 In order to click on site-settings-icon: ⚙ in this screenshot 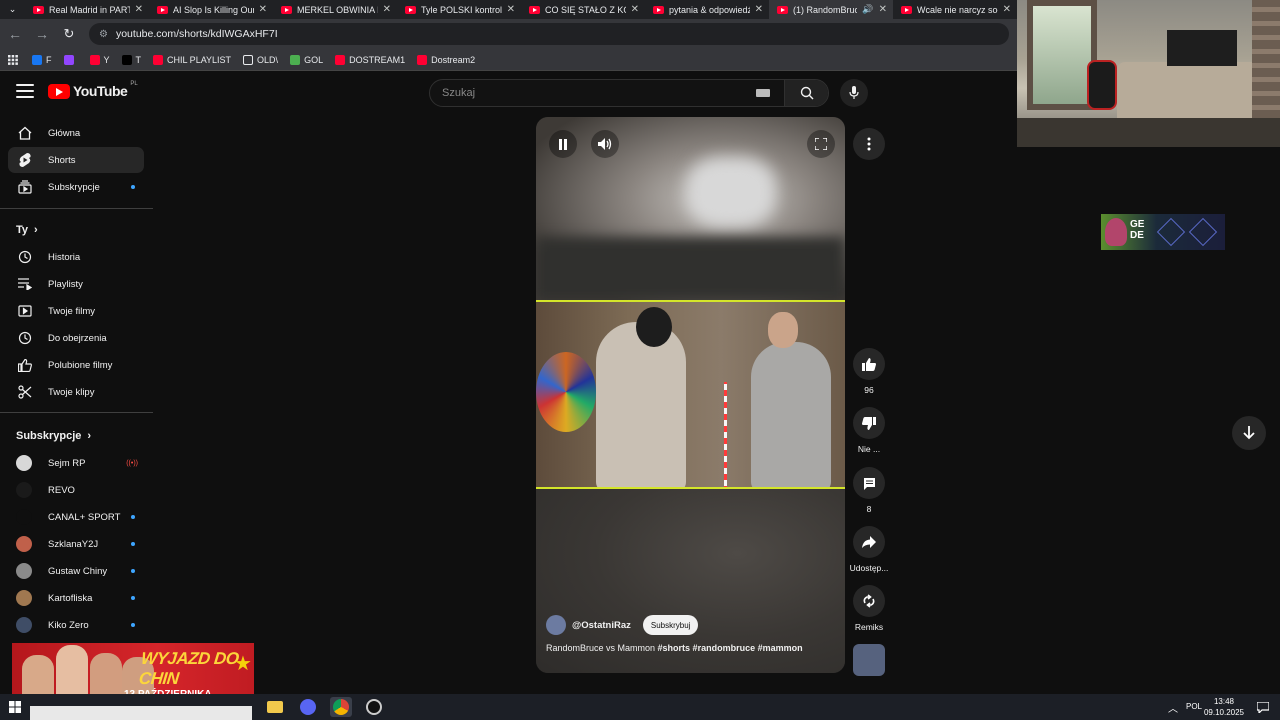, I will do `click(103, 34)`.